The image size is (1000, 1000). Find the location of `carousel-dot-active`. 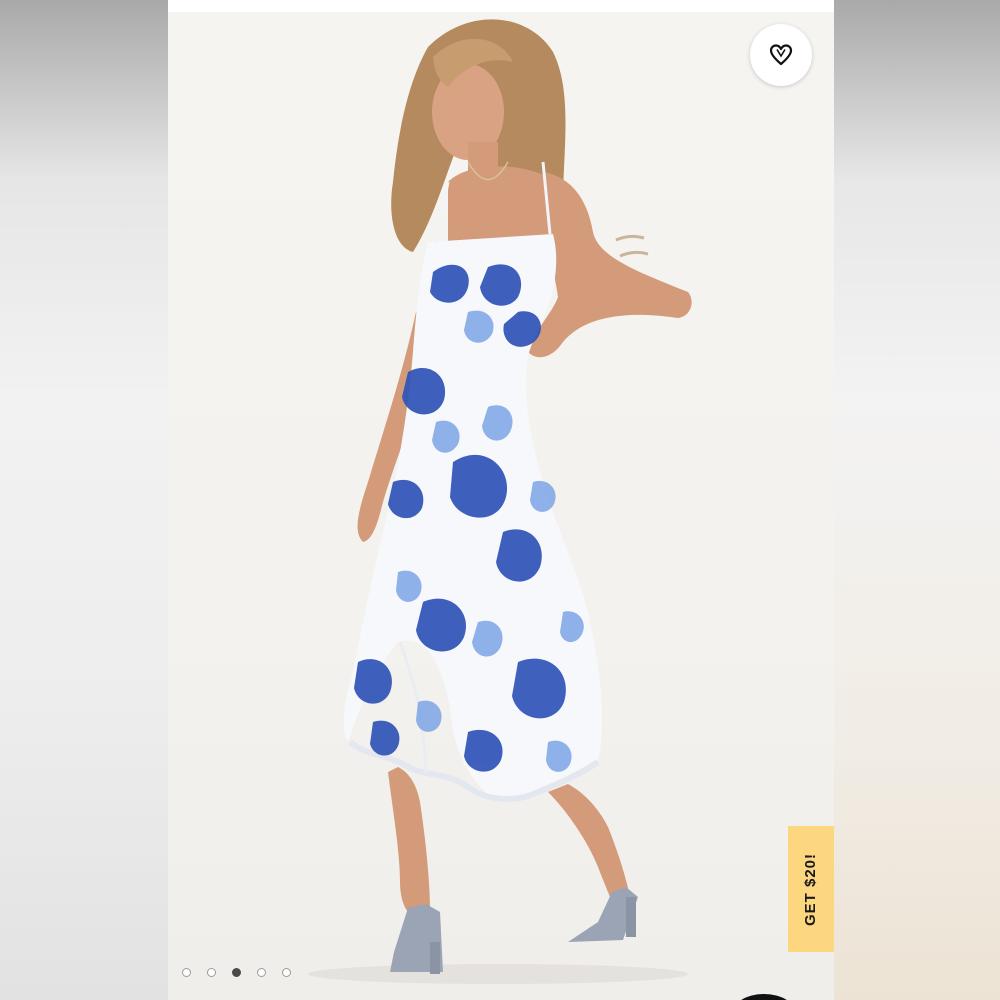

carousel-dot-active is located at coordinates (236, 972).